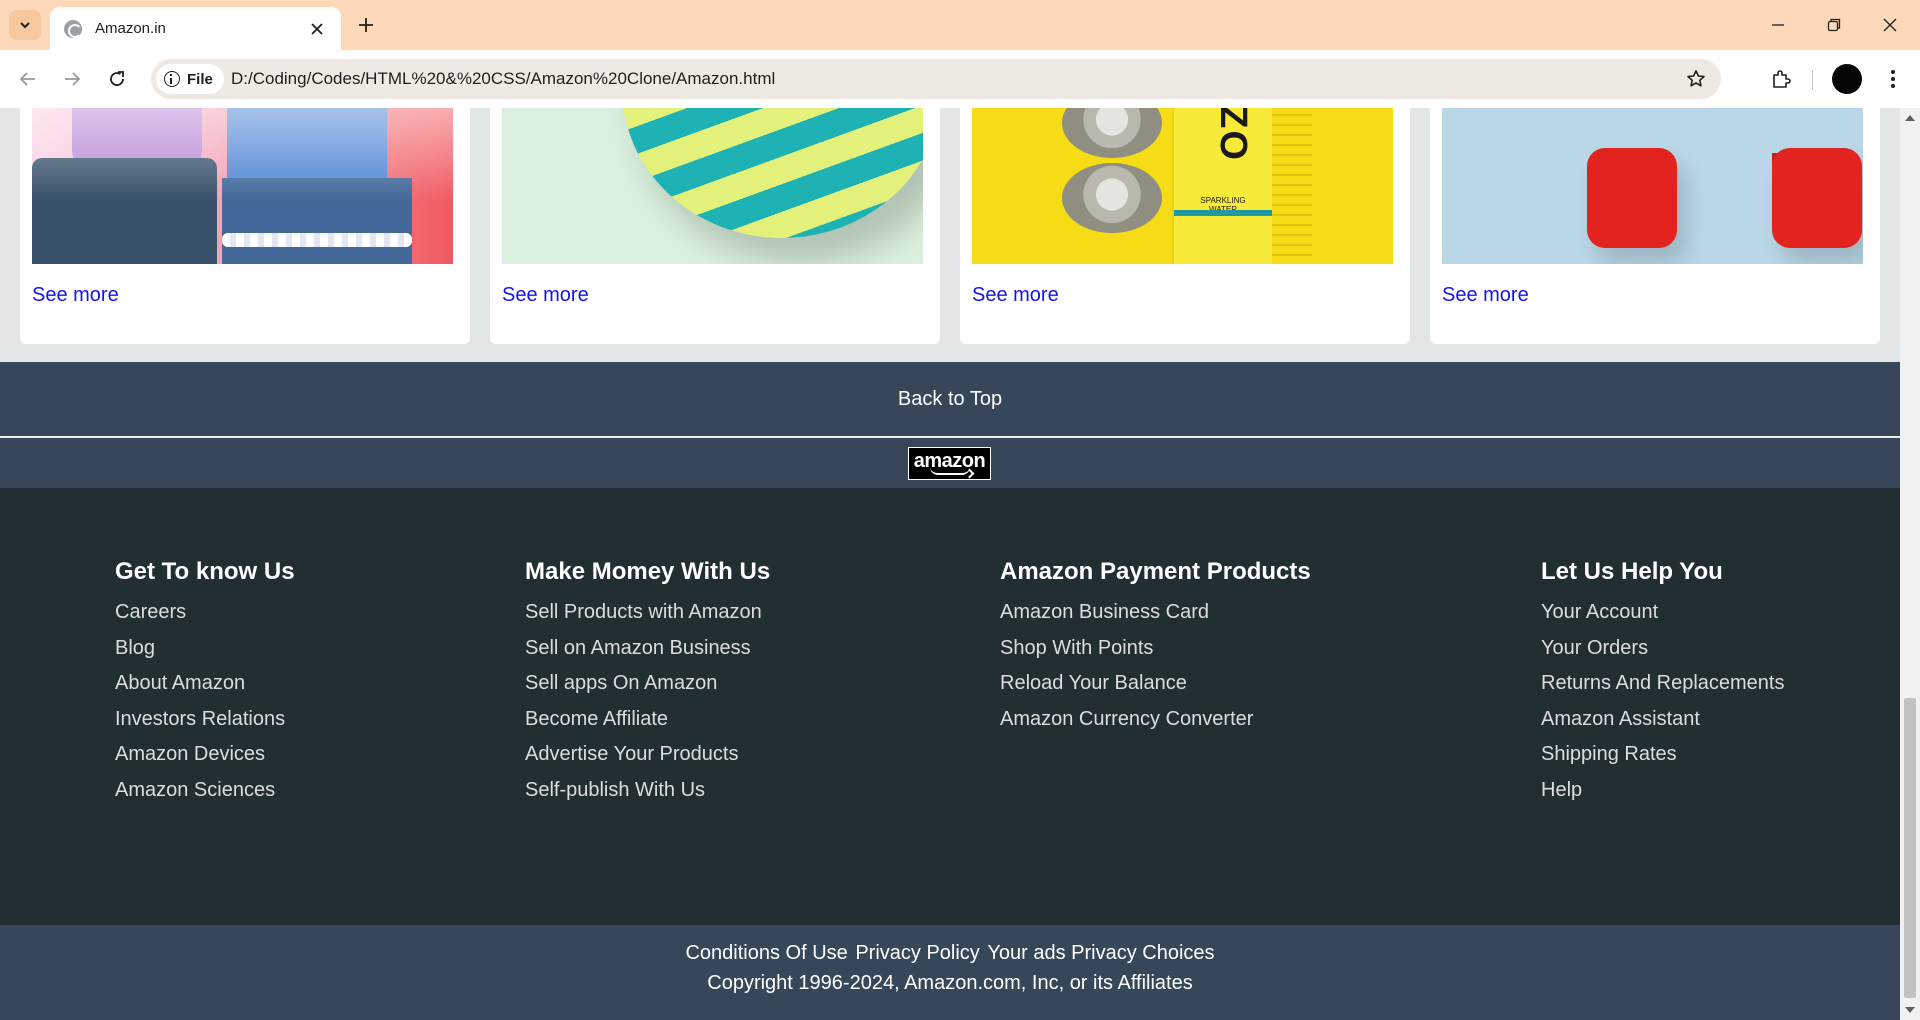  Describe the element at coordinates (1662, 791) in the screenshot. I see `footer-link: Help` at that location.